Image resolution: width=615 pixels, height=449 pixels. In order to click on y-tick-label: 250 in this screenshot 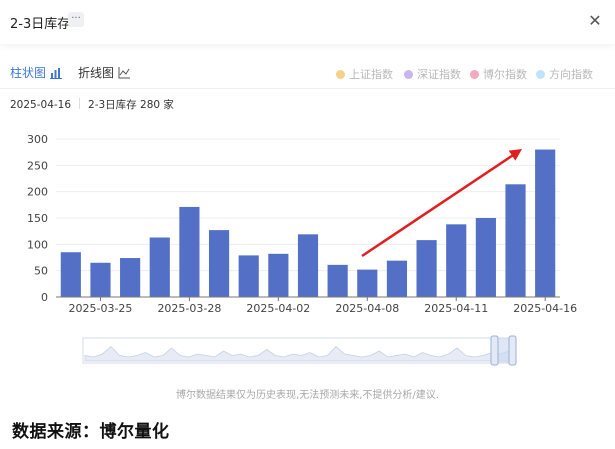, I will do `click(37, 165)`.